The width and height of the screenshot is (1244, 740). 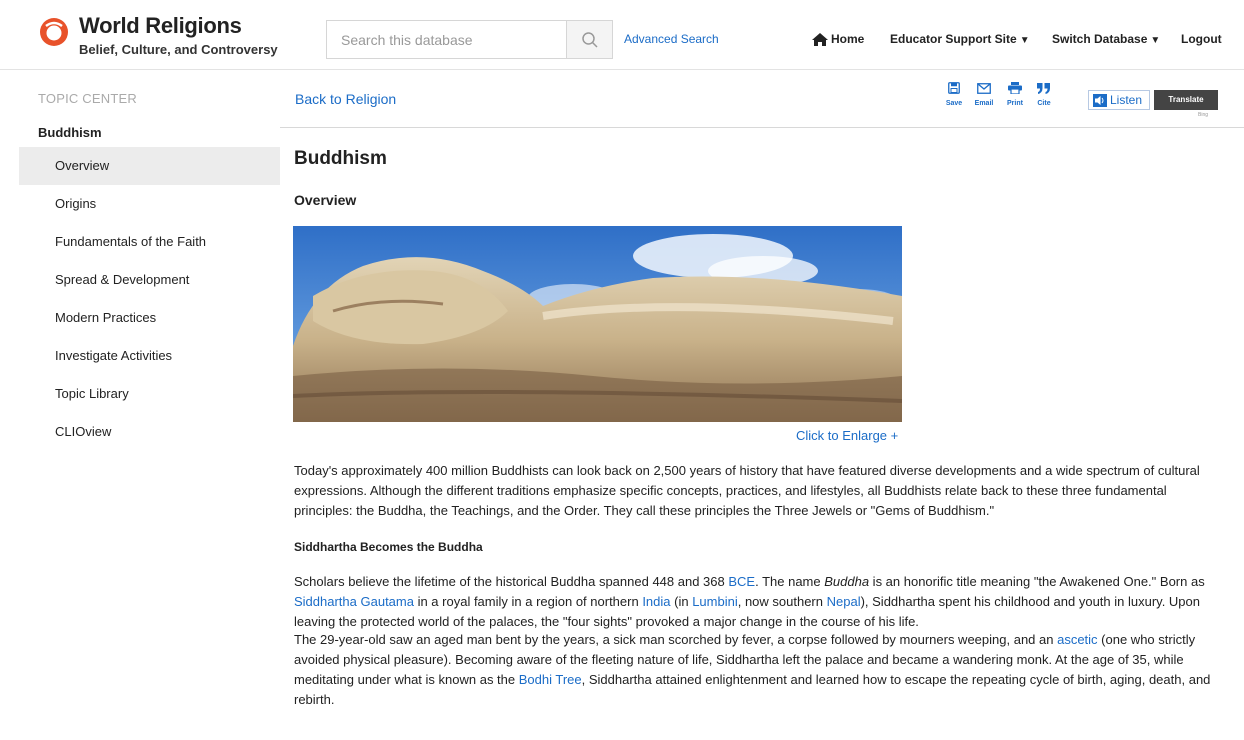 I want to click on speaker-icon, so click(x=1100, y=100).